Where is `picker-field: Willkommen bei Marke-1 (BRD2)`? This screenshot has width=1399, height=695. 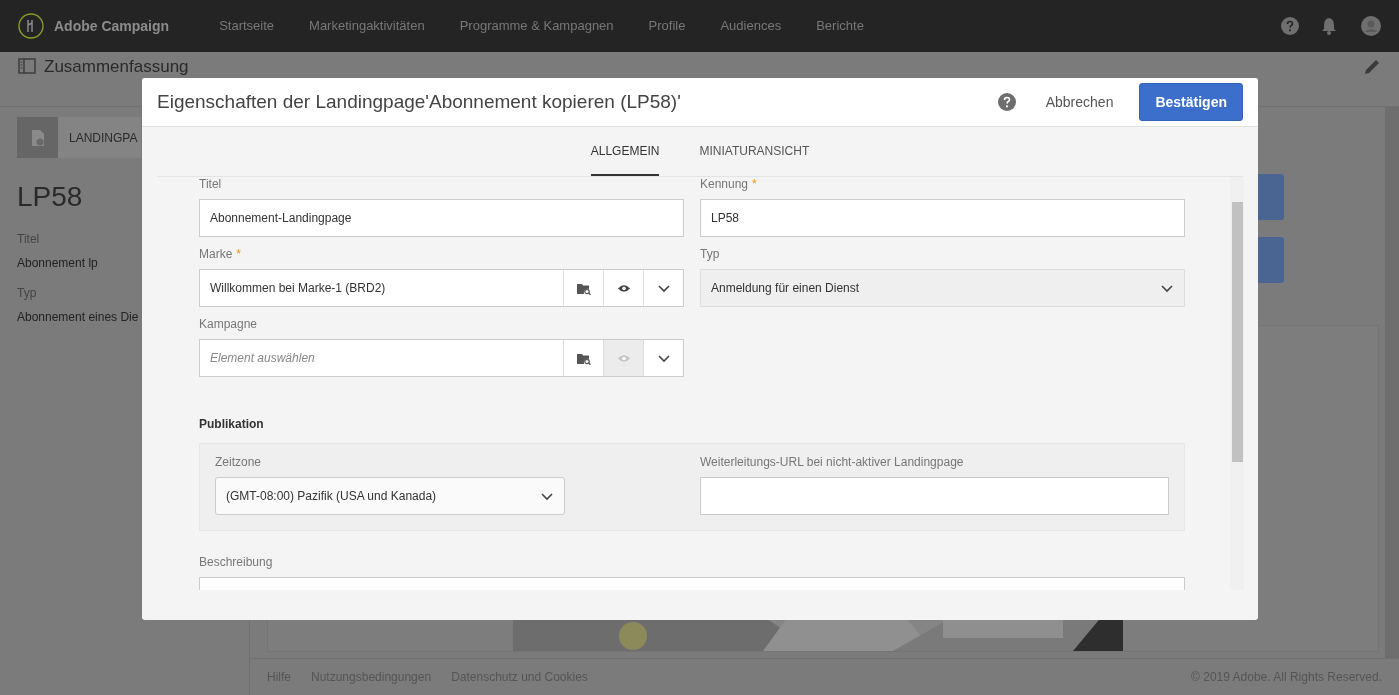
picker-field: Willkommen bei Marke-1 (BRD2) is located at coordinates (441, 288).